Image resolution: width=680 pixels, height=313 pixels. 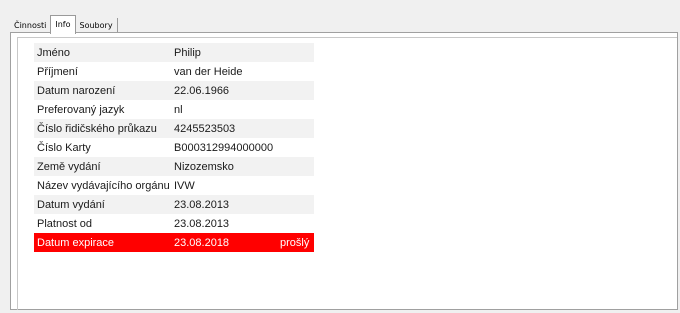 I want to click on table-row: Datum vydání 23.08.2013, so click(x=174, y=204).